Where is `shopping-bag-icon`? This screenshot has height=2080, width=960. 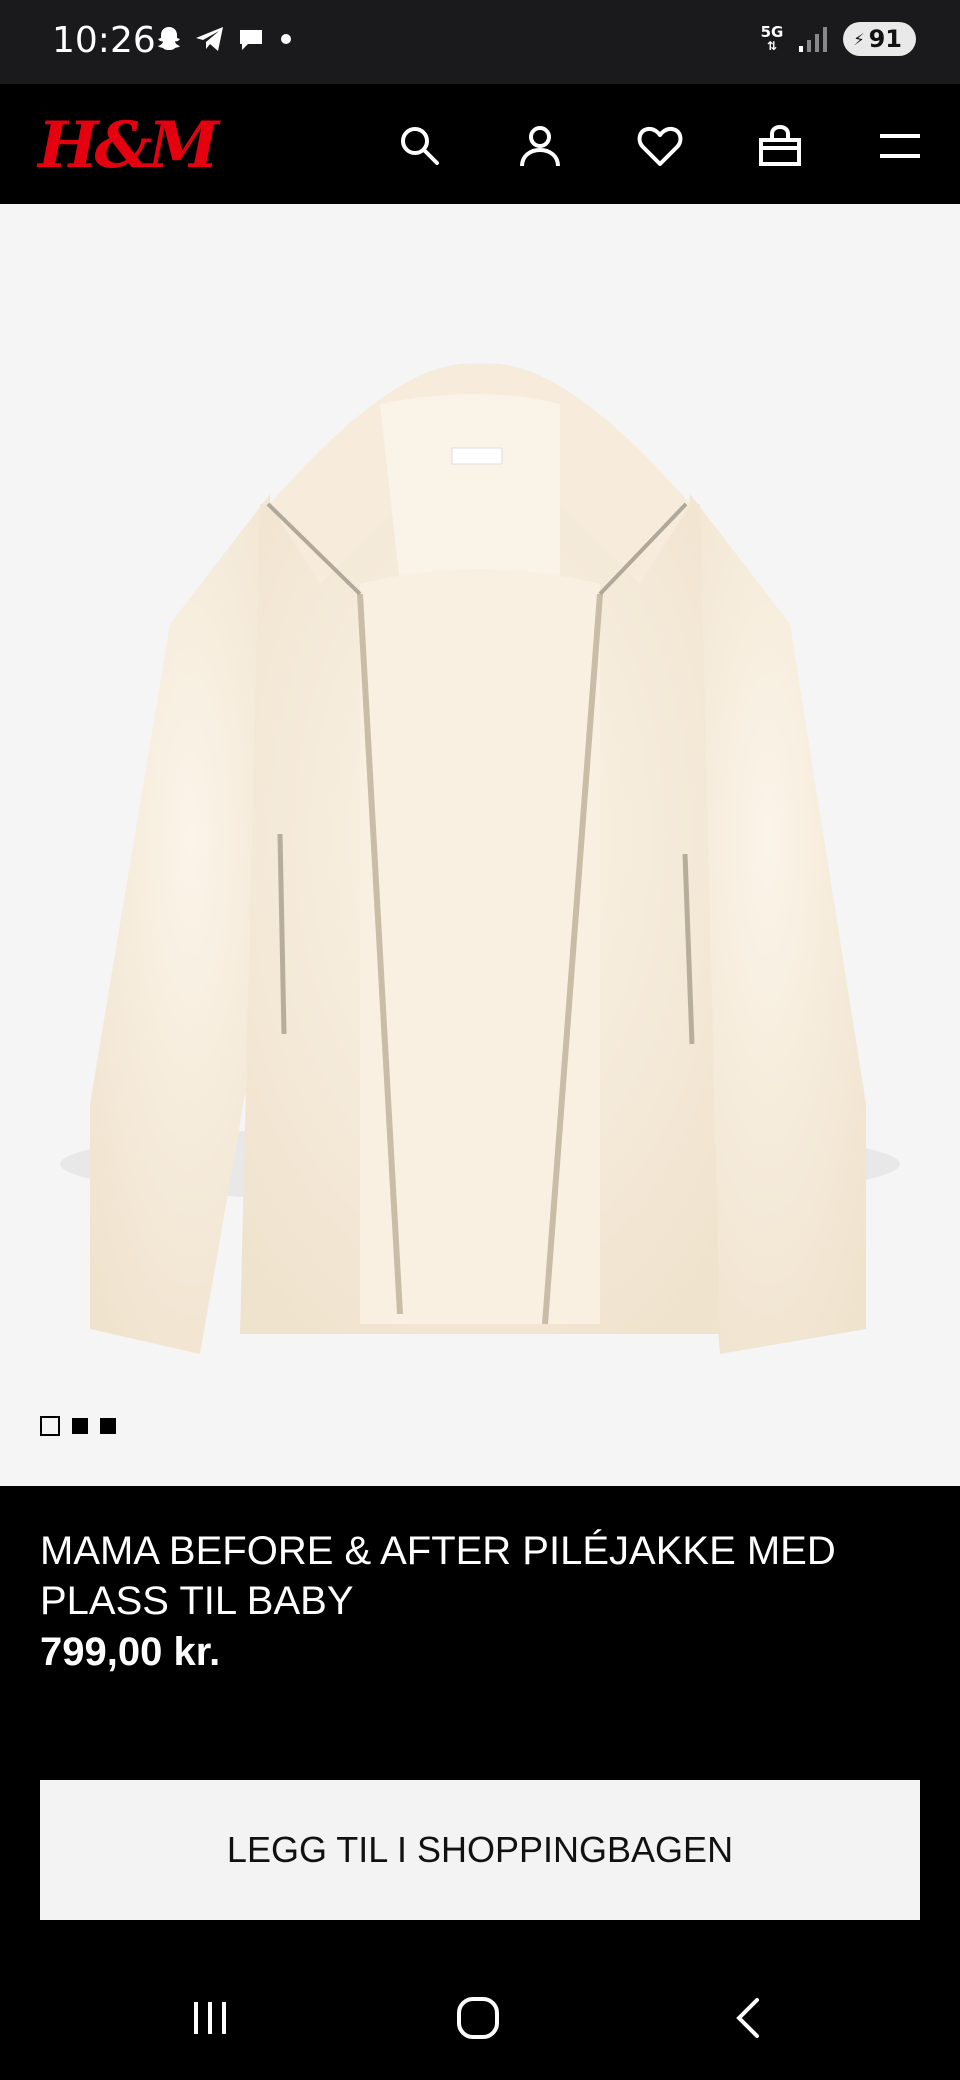 shopping-bag-icon is located at coordinates (780, 145).